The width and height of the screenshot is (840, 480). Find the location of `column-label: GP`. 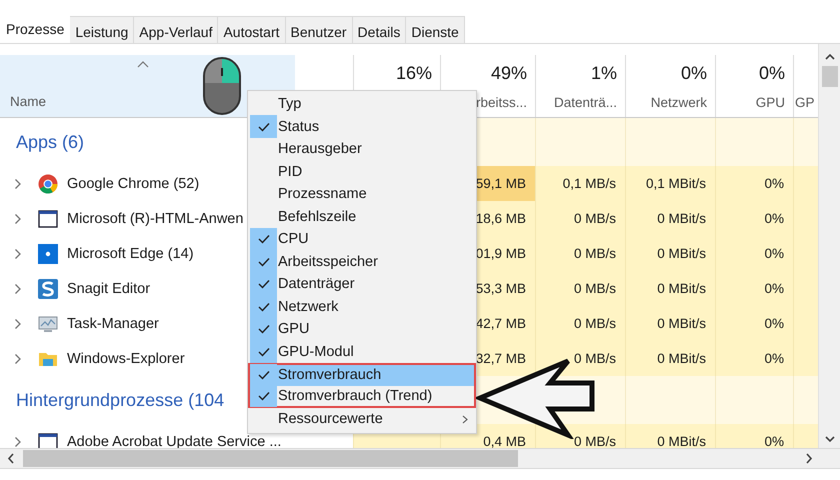

column-label: GP is located at coordinates (805, 102).